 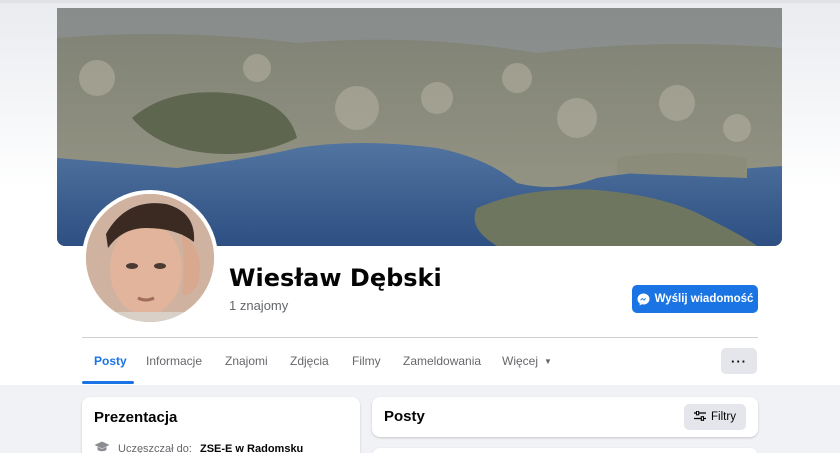 I want to click on tab-zdjecia: Zdjęcia, so click(x=309, y=361).